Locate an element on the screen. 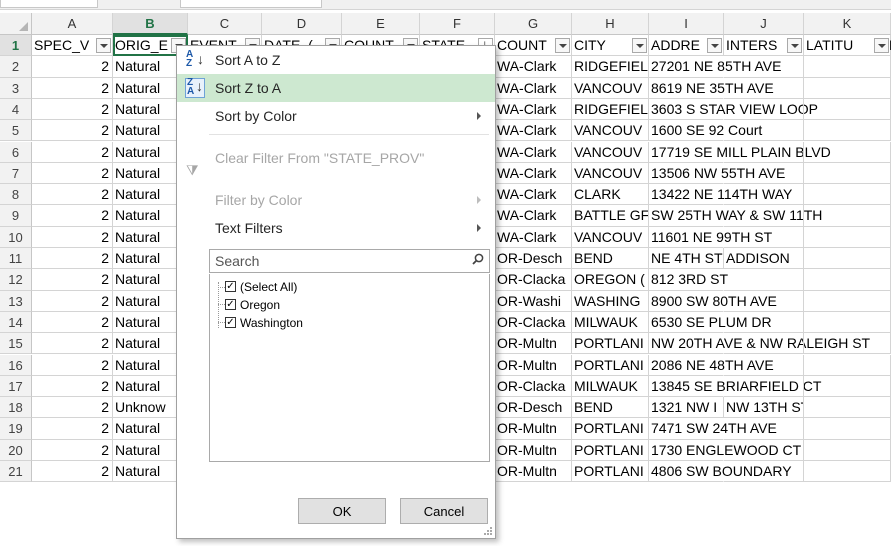 Image resolution: width=891 pixels, height=546 pixels. table-cell: NW 20TH AVE & NW RALEIGH ST is located at coordinates (759, 344).